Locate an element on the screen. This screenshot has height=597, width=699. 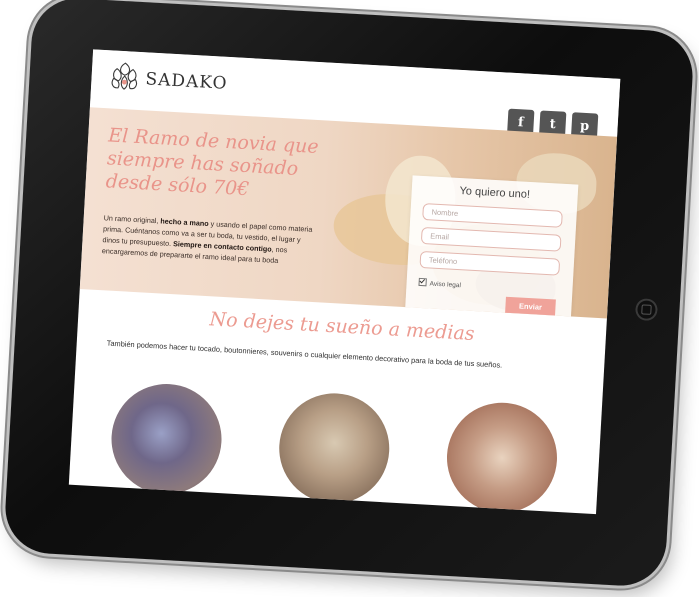
email-field: Email is located at coordinates (491, 239).